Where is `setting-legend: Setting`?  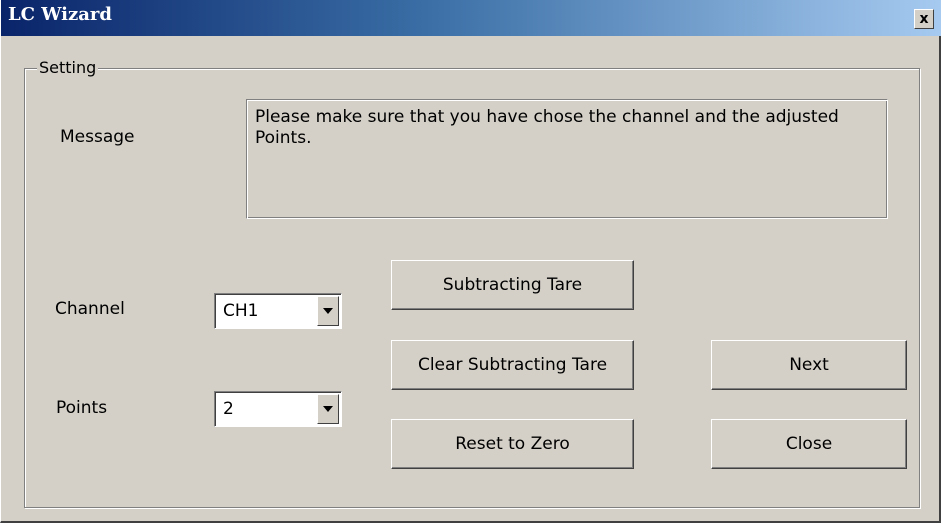
setting-legend: Setting is located at coordinates (68, 68).